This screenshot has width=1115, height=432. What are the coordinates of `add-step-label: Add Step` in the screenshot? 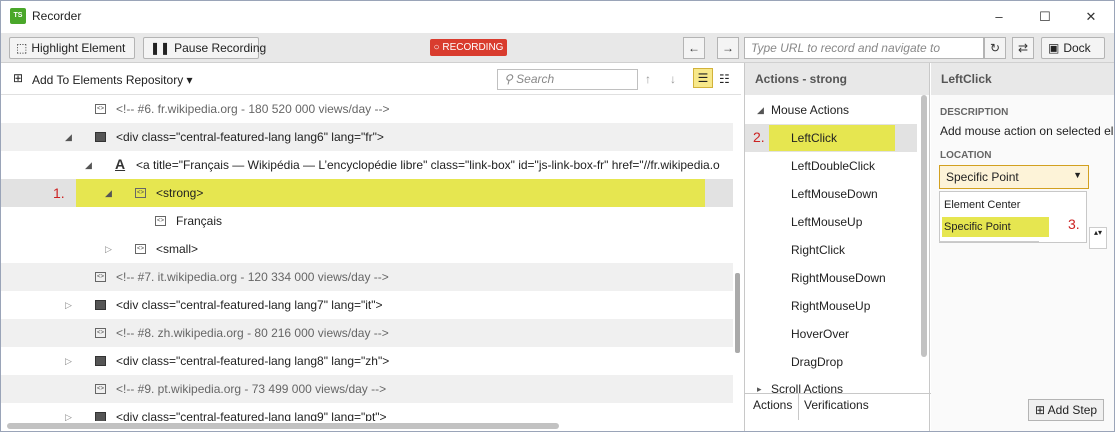 It's located at (1072, 410).